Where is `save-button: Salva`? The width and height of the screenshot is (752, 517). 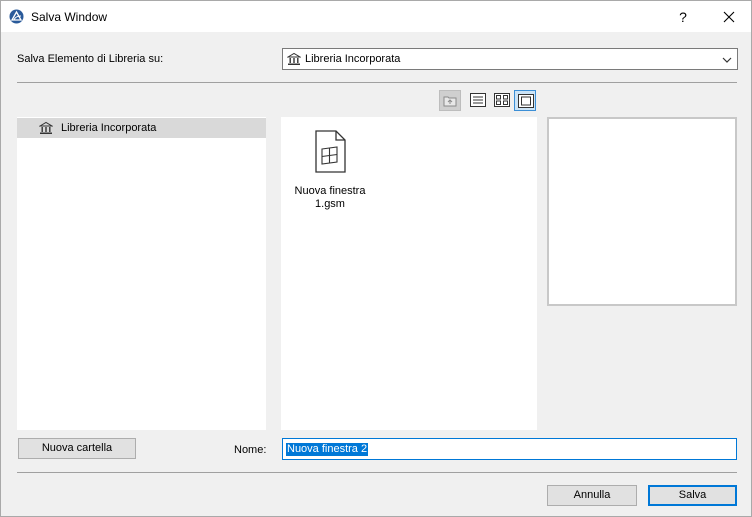
save-button: Salva is located at coordinates (692, 495).